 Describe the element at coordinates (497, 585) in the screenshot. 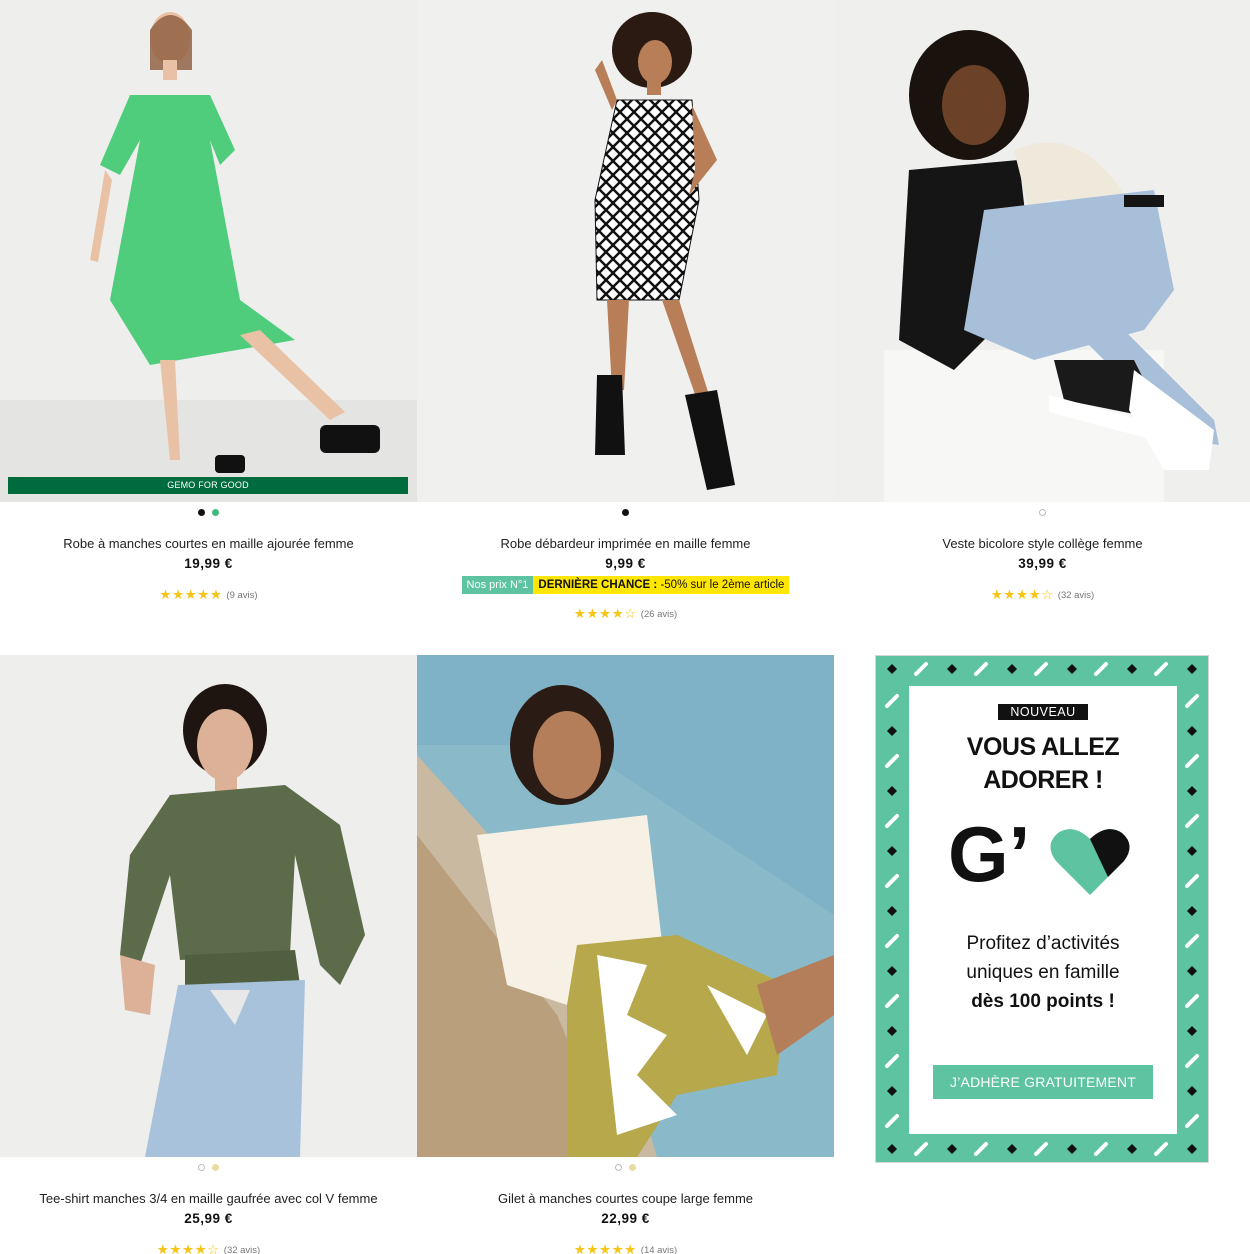

I see `best-price-tag: Nos prix N°1` at that location.